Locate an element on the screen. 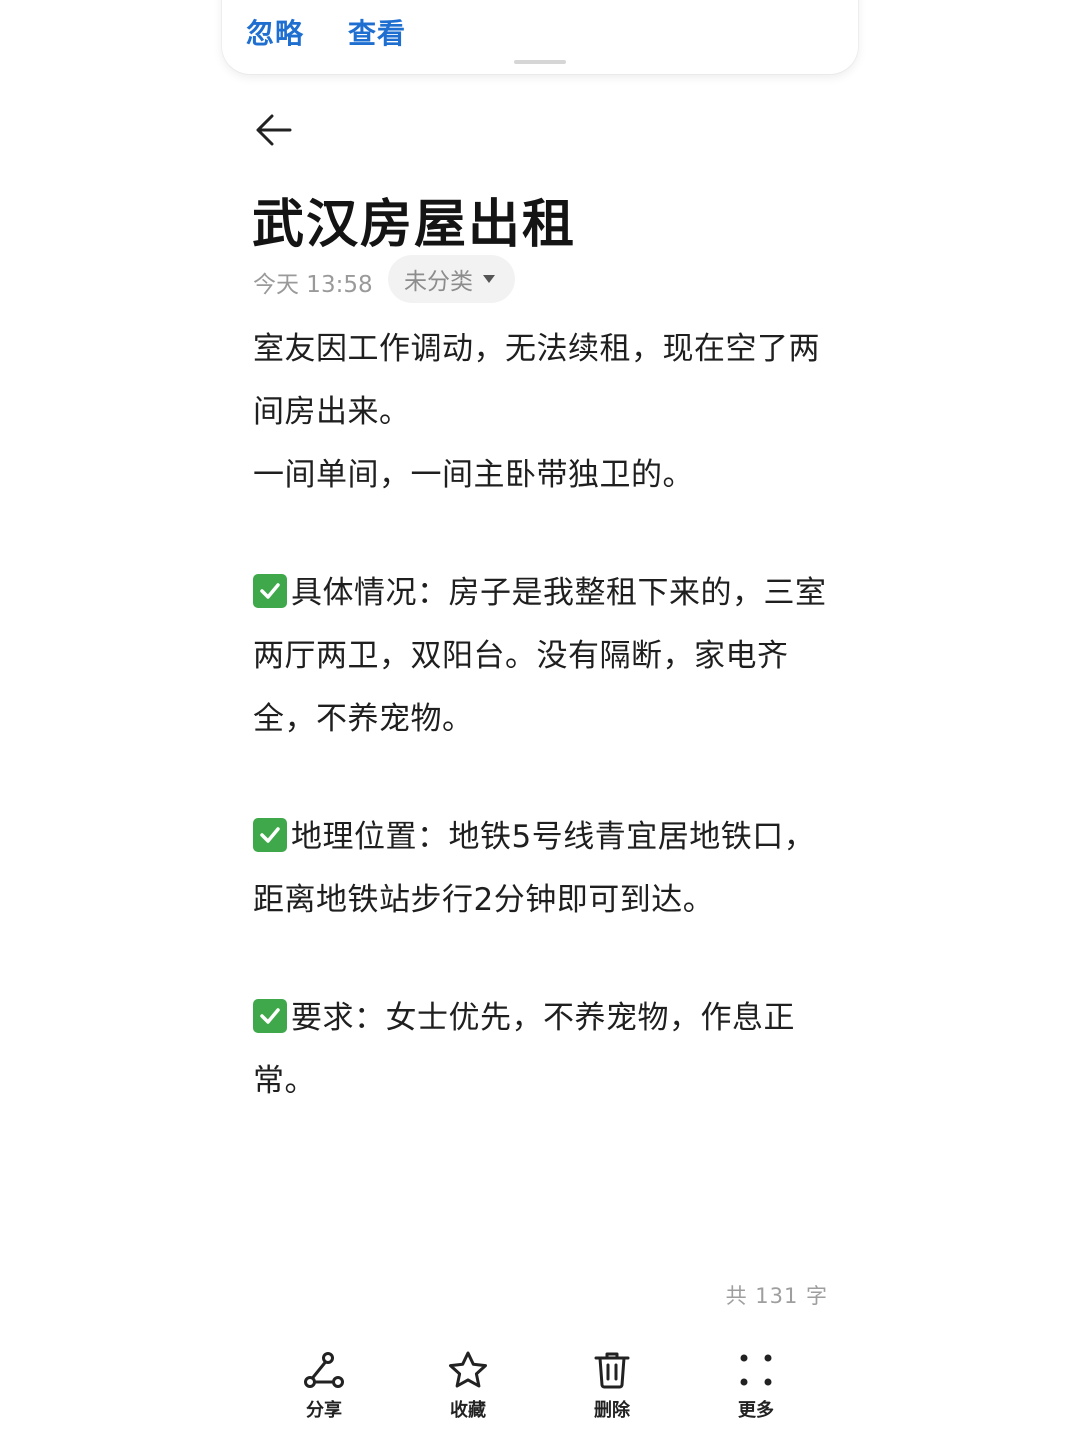 The width and height of the screenshot is (1080, 1439). paragraph-3: 地理位置：地铁5号线青宜居地铁口，距离地铁站步行2分钟即可到达。 is located at coordinates (548, 869).